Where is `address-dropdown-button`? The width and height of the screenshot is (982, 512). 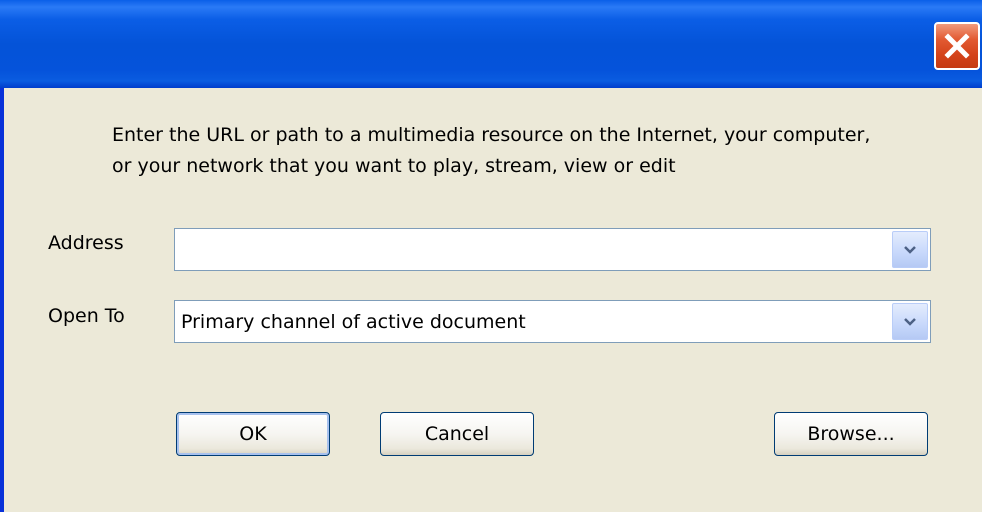 address-dropdown-button is located at coordinates (910, 249).